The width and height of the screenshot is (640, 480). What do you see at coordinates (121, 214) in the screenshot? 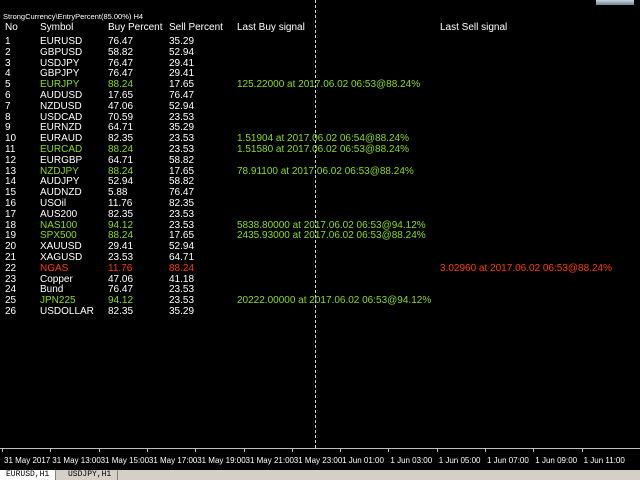
I see `buy-percent-cell: 82.35` at bounding box center [121, 214].